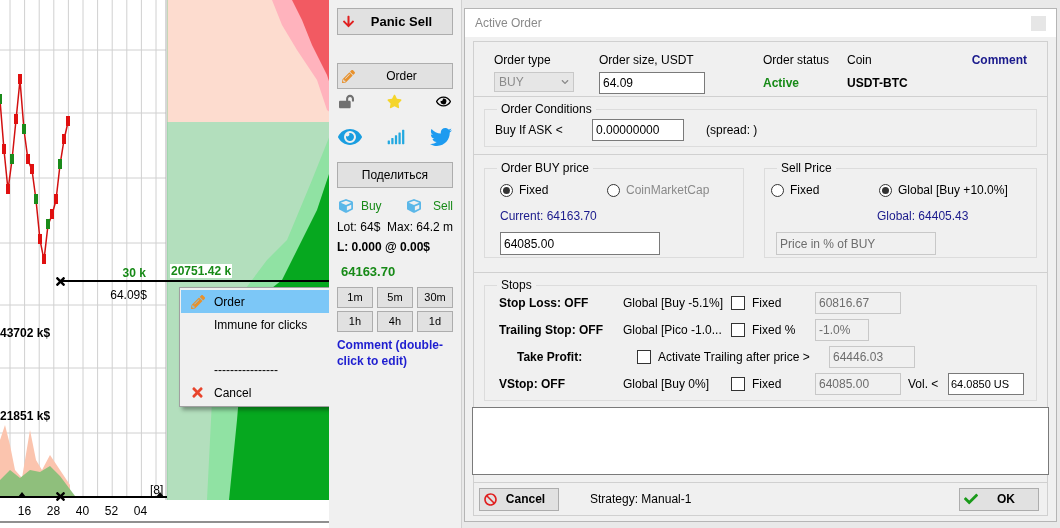 Image resolution: width=1060 pixels, height=528 pixels. I want to click on stop-label: Stop Loss: OFF, so click(544, 303).